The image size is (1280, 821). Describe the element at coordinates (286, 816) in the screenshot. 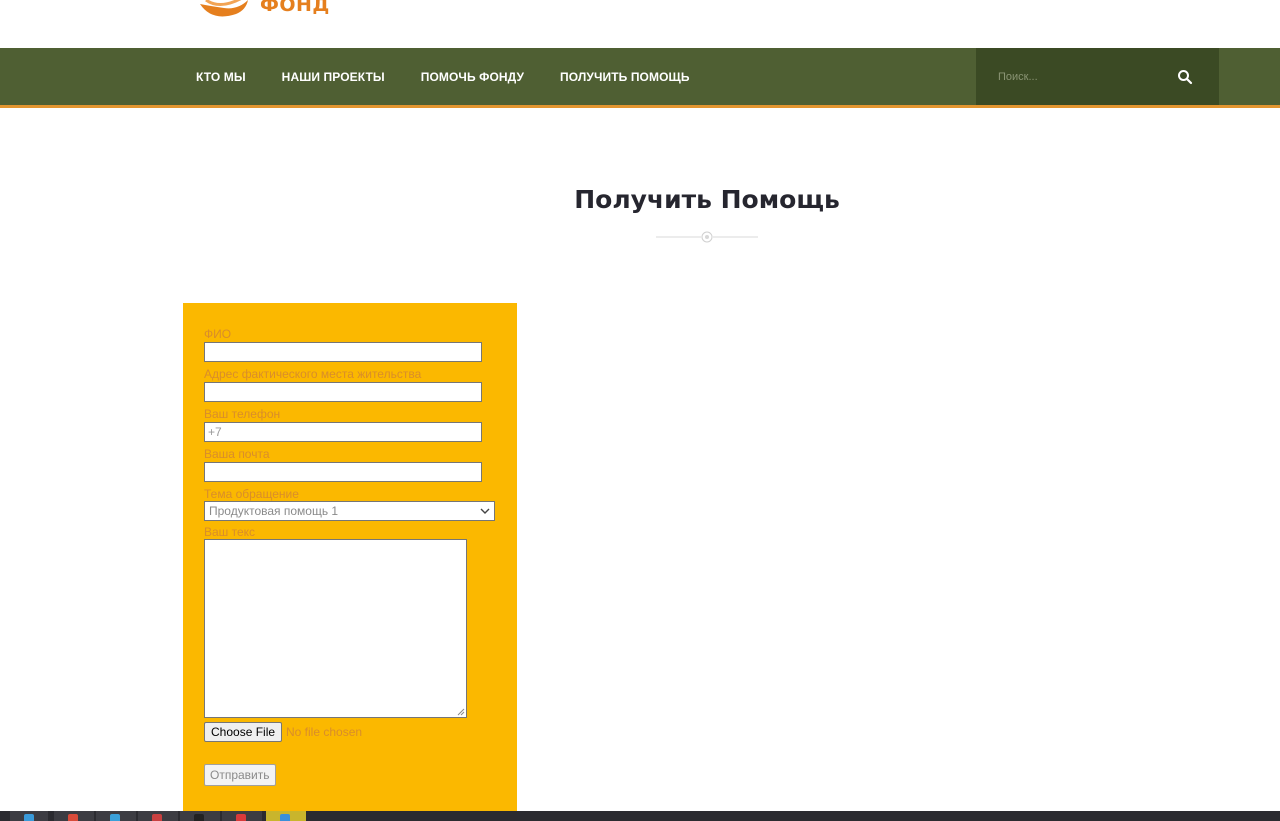

I see `active-app-icon` at that location.